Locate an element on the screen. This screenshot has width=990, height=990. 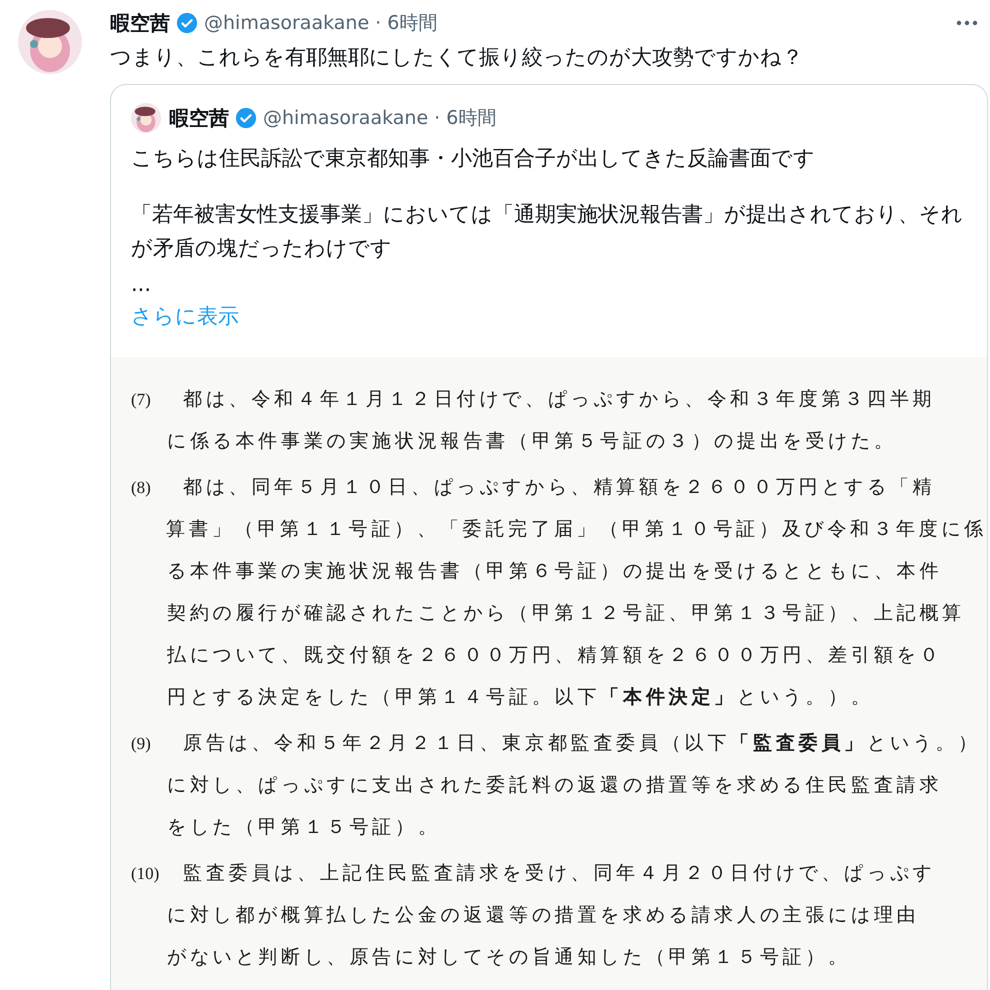
document-line: 都は、同年５月１０日、ぱっぷすから、精算額を２６００万円とする「精 is located at coordinates (559, 488).